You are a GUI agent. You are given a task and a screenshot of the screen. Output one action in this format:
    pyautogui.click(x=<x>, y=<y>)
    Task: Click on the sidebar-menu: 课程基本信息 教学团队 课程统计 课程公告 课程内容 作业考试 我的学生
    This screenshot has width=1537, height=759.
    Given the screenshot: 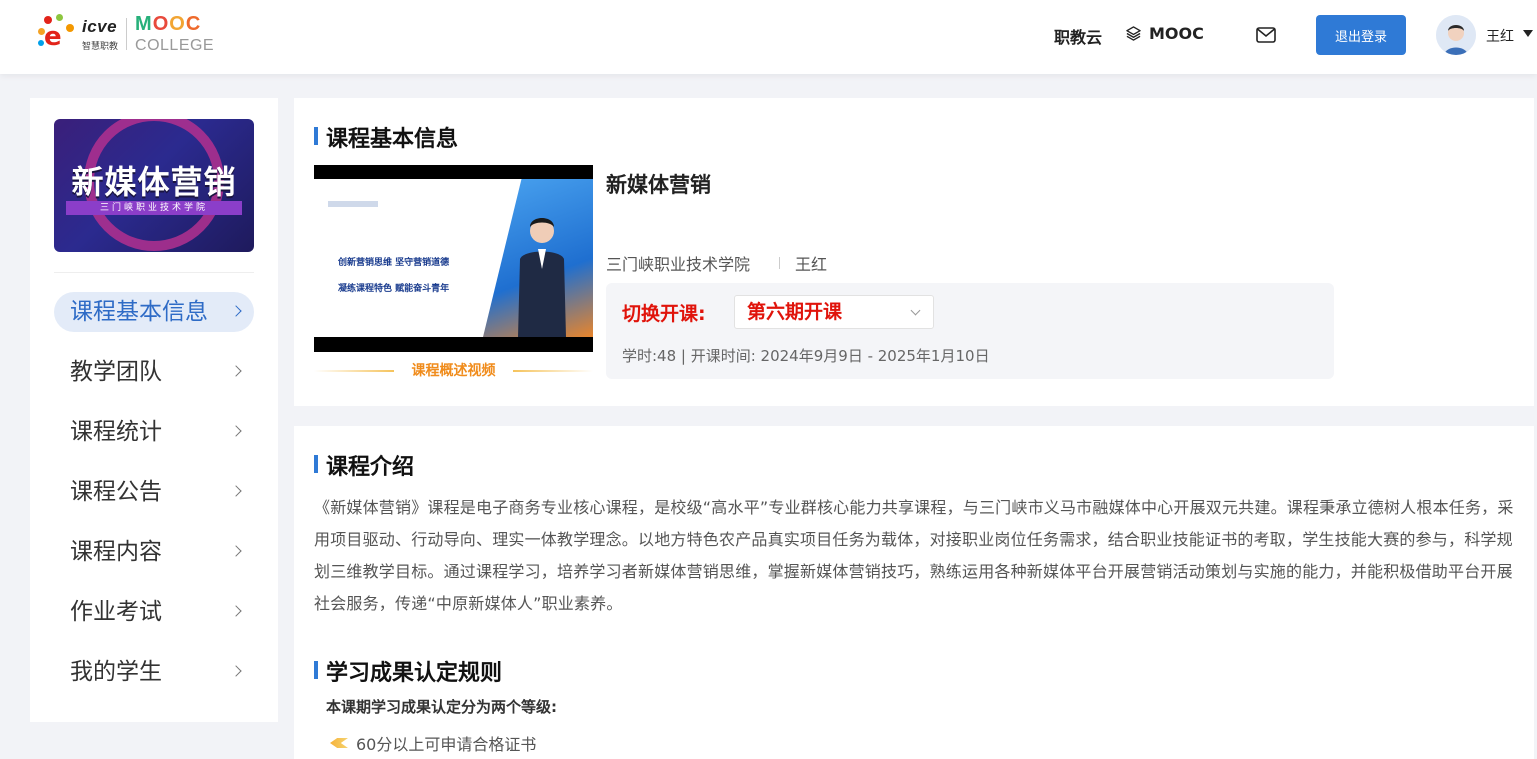 What is the action you would take?
    pyautogui.click(x=154, y=502)
    